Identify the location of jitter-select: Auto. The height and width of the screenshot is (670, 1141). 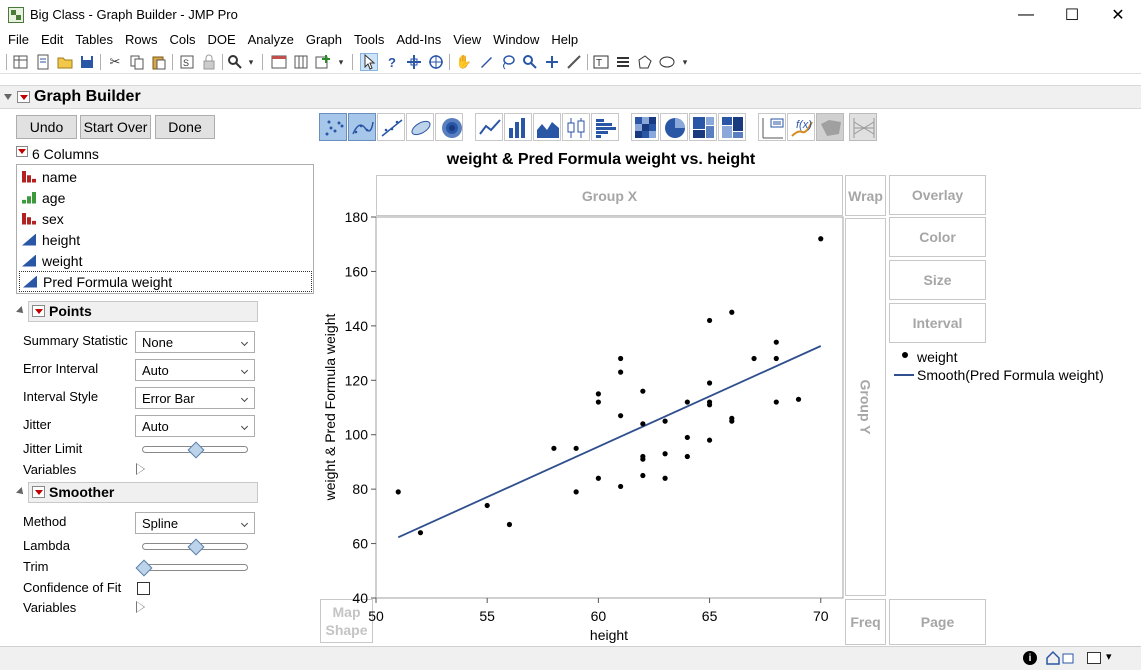
(195, 426).